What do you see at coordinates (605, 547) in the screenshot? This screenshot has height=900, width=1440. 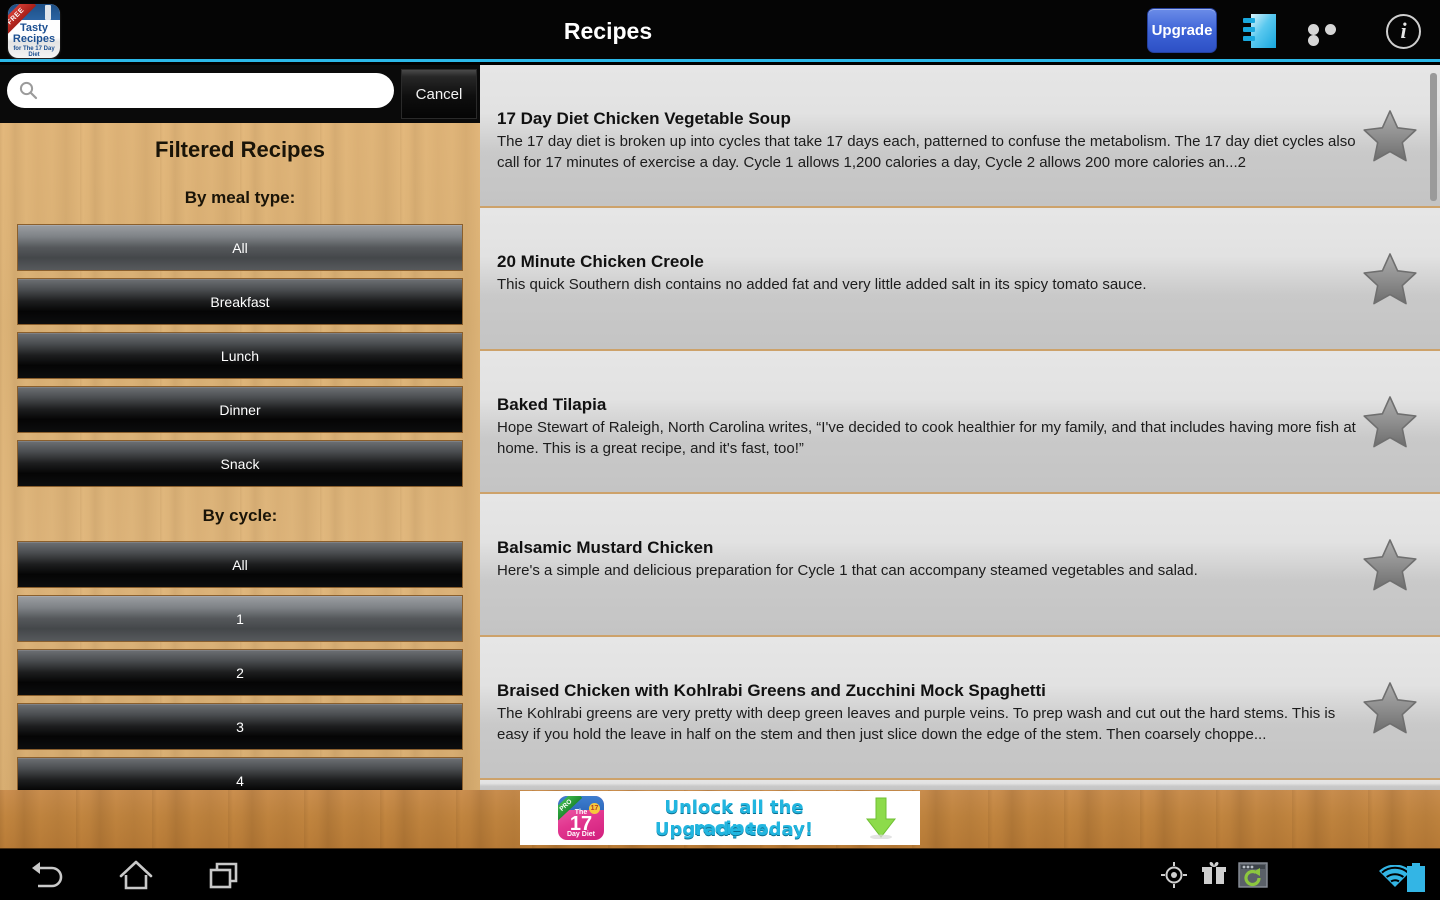 I see `recipe-title: Balsamic Mustard Chicken` at bounding box center [605, 547].